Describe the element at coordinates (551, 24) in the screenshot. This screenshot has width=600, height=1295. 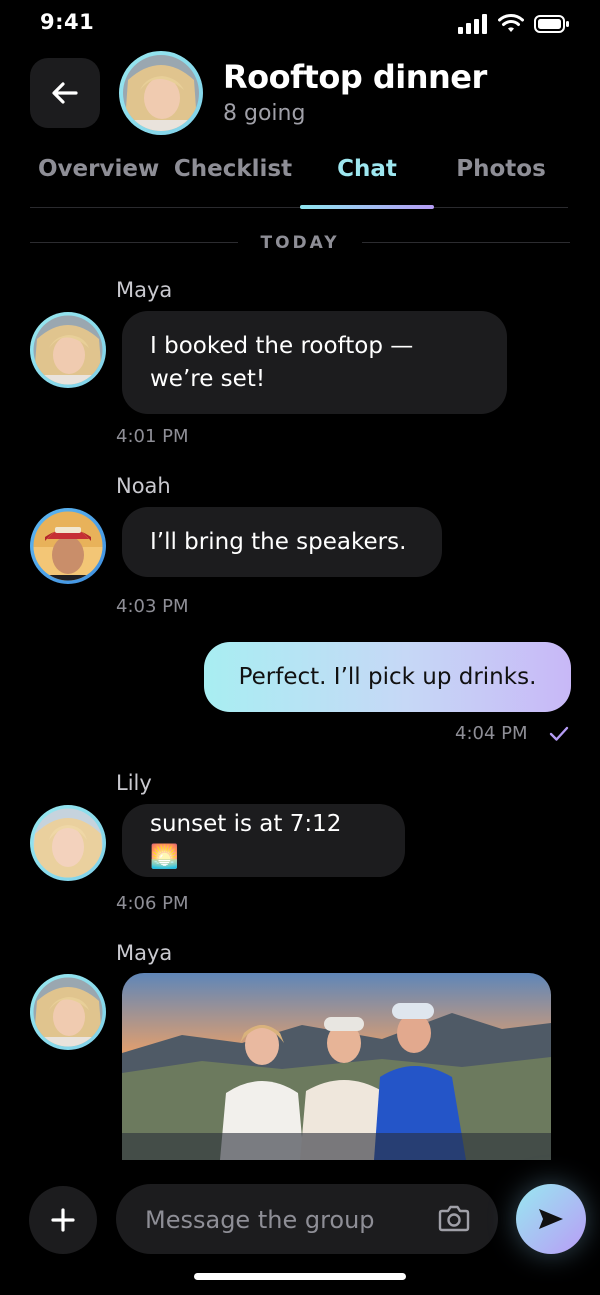
I see `battery-icon` at that location.